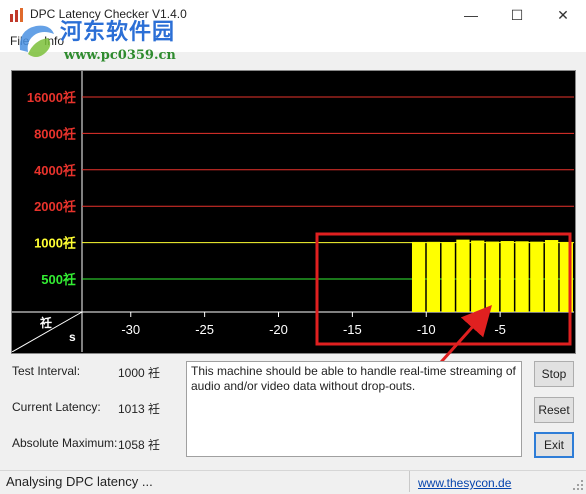 This screenshot has height=494, width=586. I want to click on absolute-max-value: 1058 祍, so click(139, 445).